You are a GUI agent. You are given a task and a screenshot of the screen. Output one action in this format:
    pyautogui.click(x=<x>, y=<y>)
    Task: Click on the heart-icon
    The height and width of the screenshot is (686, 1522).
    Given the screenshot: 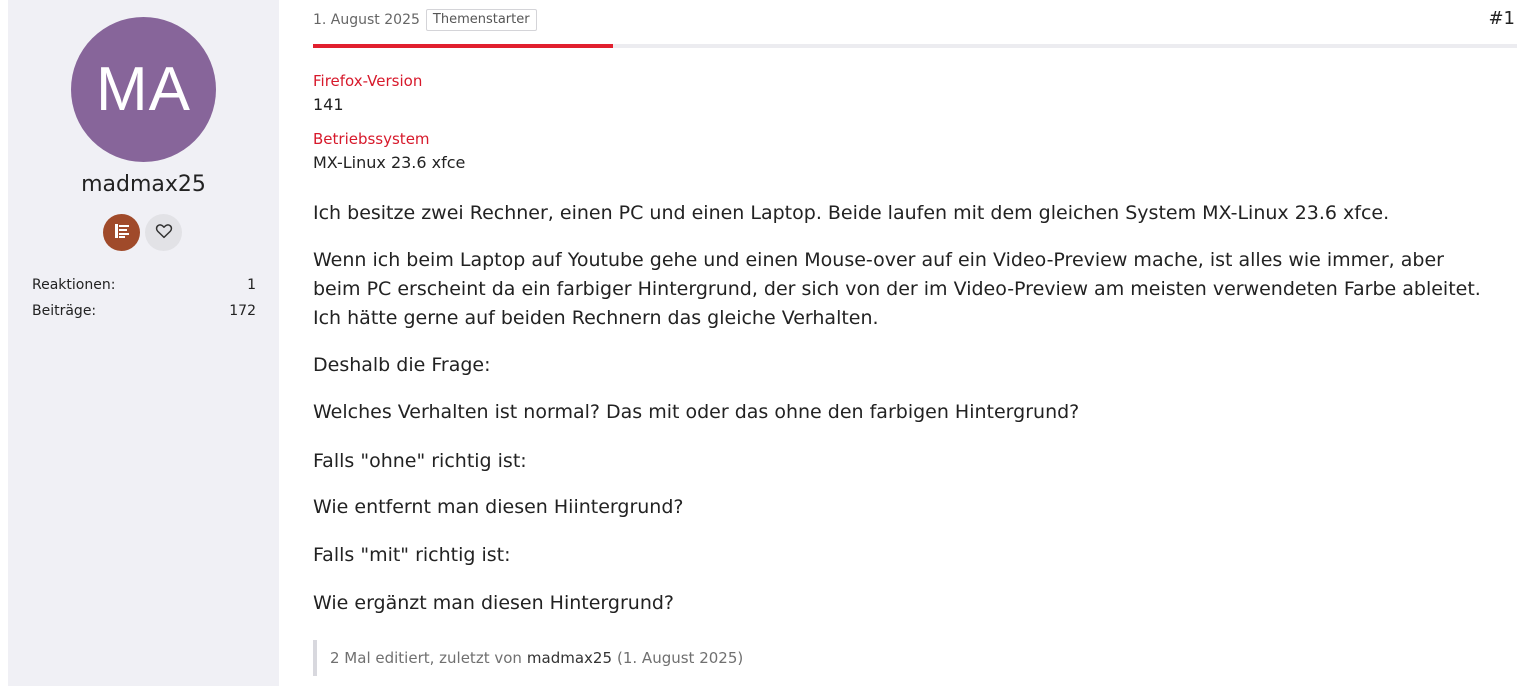 What is the action you would take?
    pyautogui.click(x=164, y=233)
    